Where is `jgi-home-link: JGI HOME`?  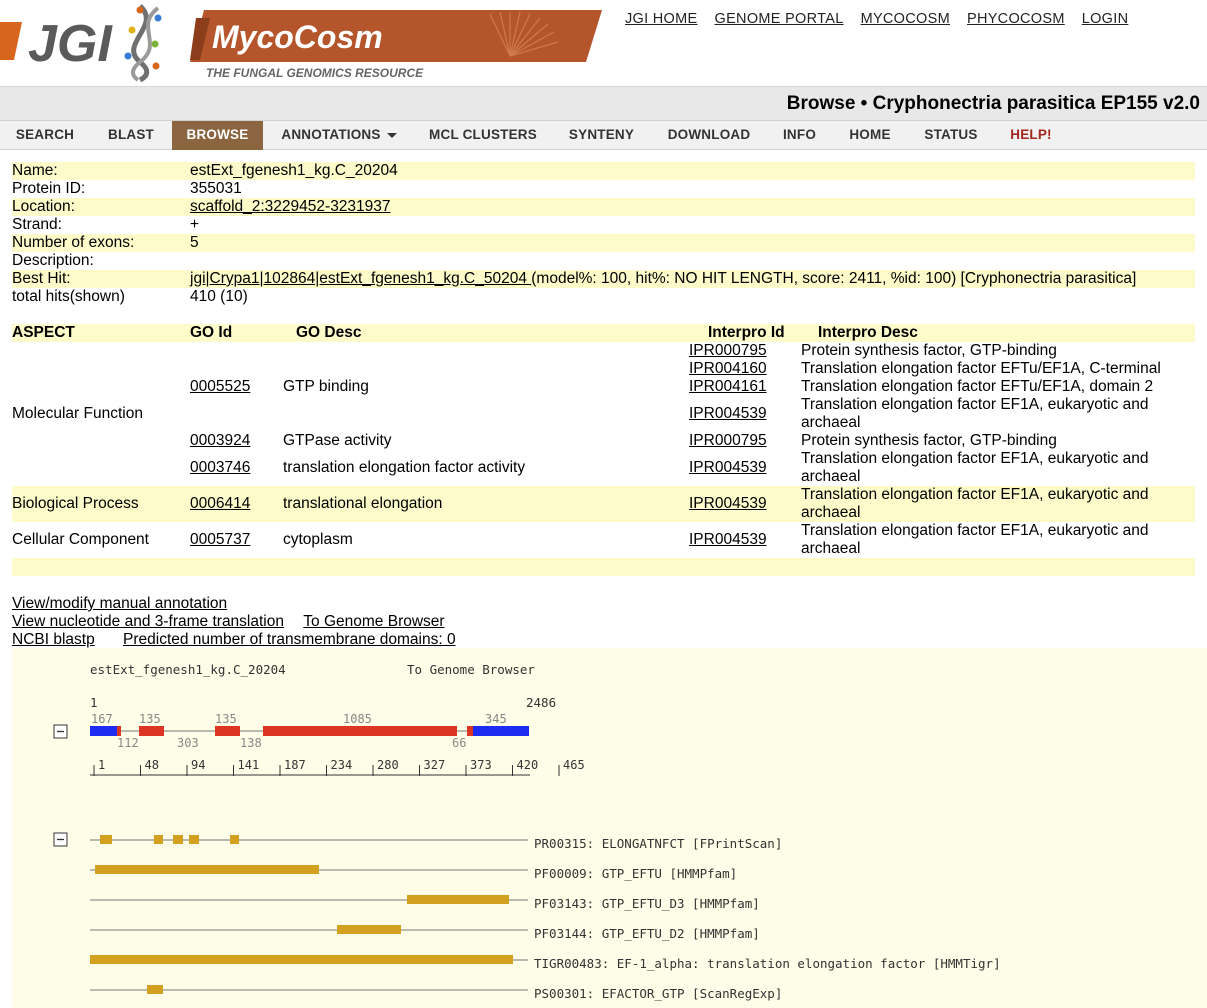
jgi-home-link: JGI HOME is located at coordinates (661, 19).